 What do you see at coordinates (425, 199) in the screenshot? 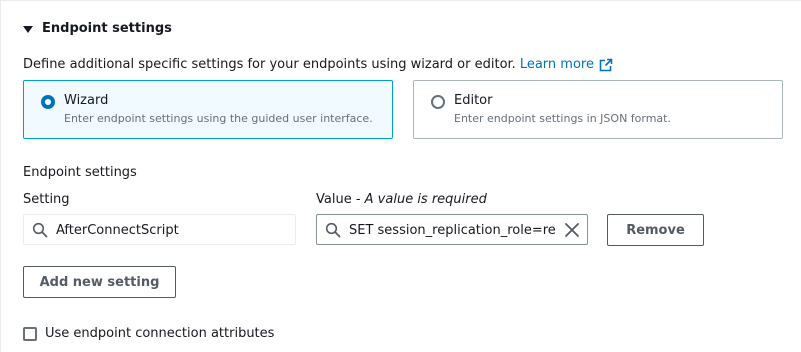
I see `value-required-hint: A value is required` at bounding box center [425, 199].